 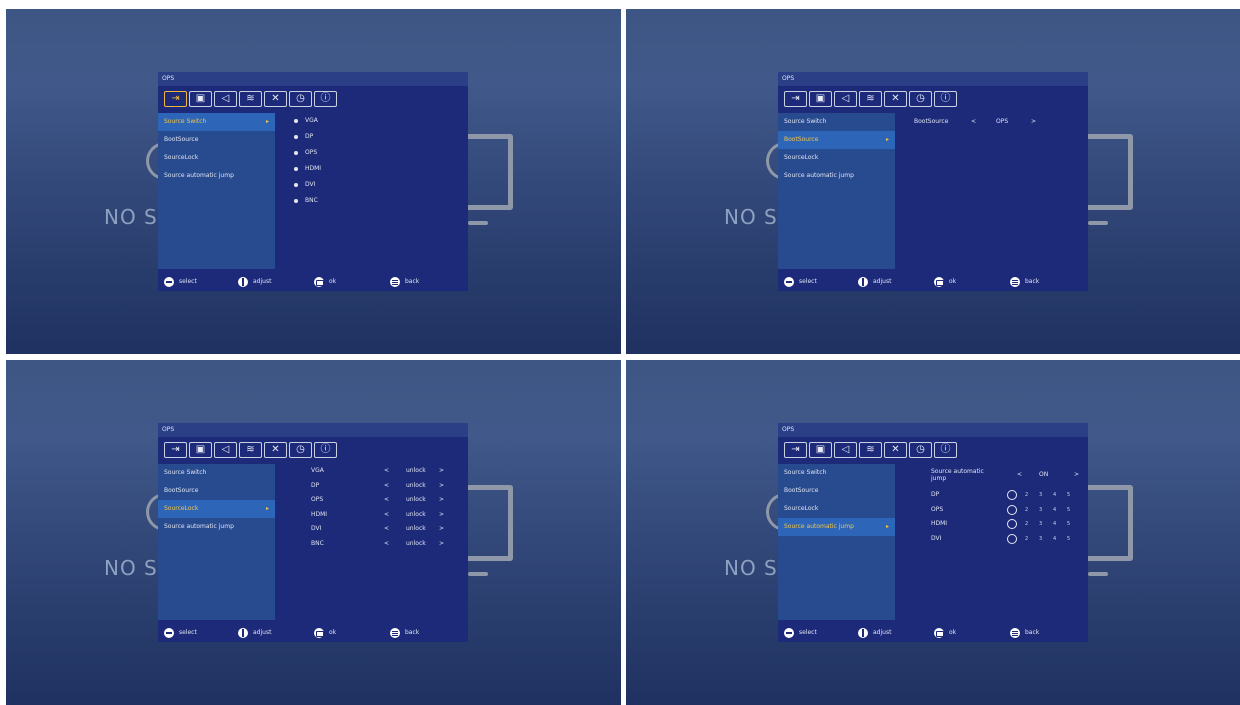 I want to click on bootsource-prev-button: <, so click(x=973, y=122).